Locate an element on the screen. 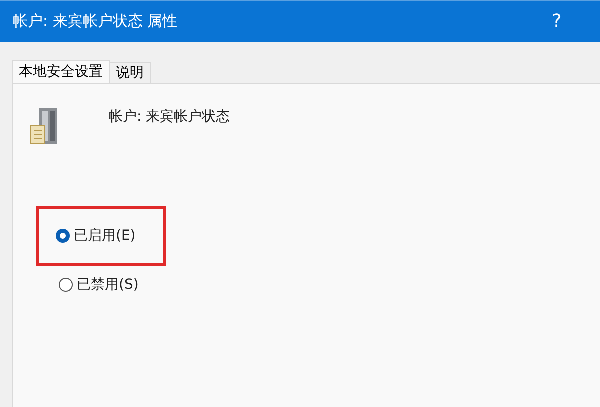  radio-option: 已启用(E) is located at coordinates (96, 236).